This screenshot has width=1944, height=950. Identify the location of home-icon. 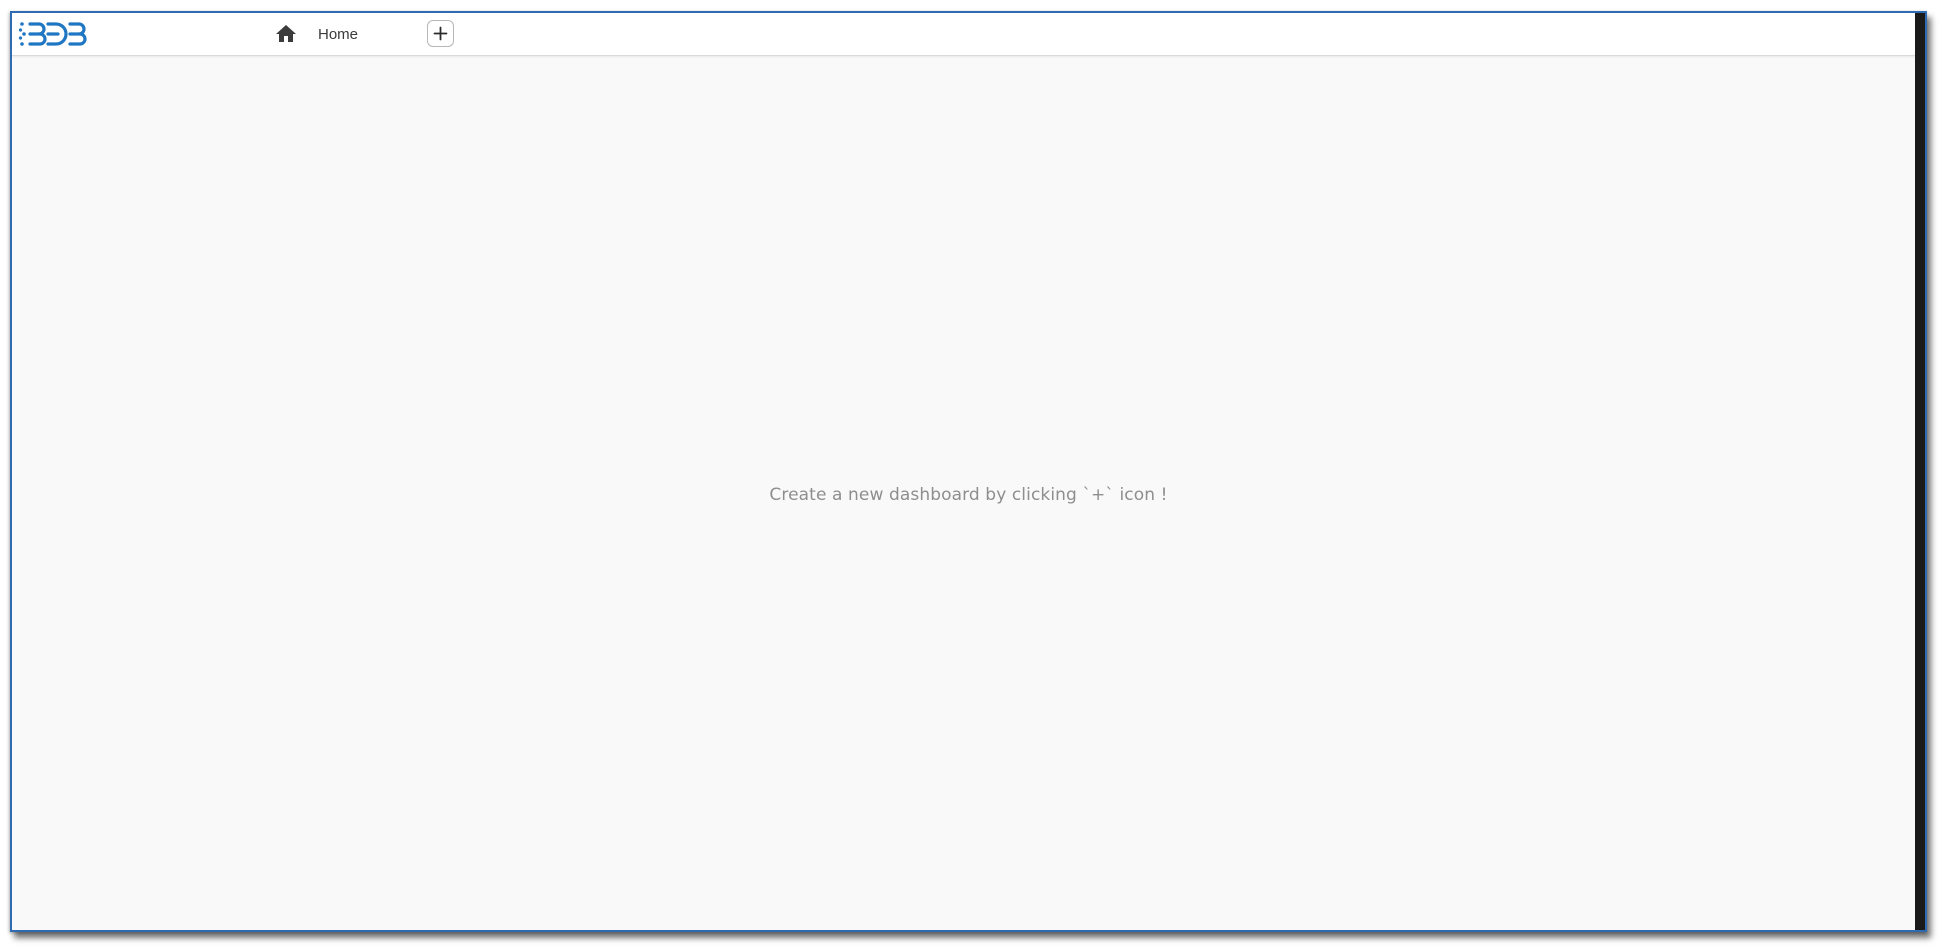
(286, 34).